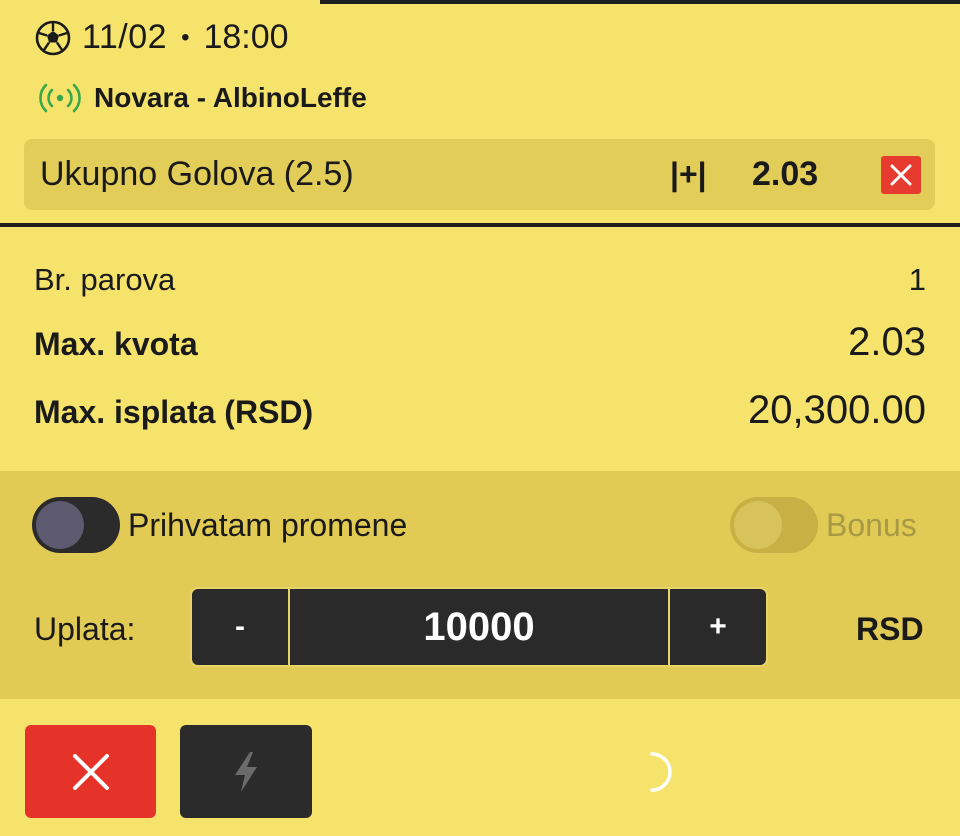 The width and height of the screenshot is (960, 836). I want to click on teams-row: Novara - AlbinoLeffe, so click(202, 98).